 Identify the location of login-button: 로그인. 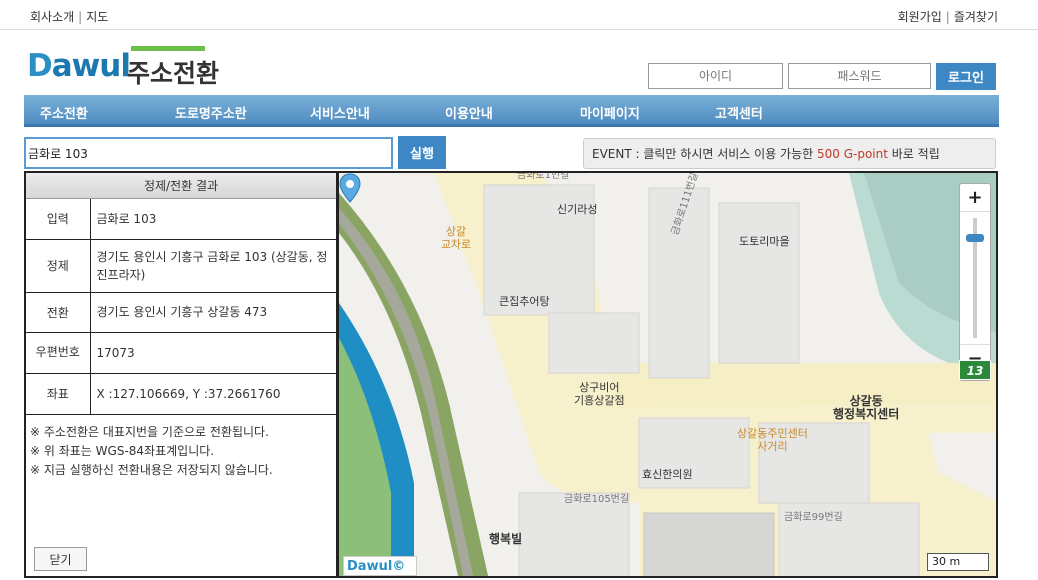
(966, 76).